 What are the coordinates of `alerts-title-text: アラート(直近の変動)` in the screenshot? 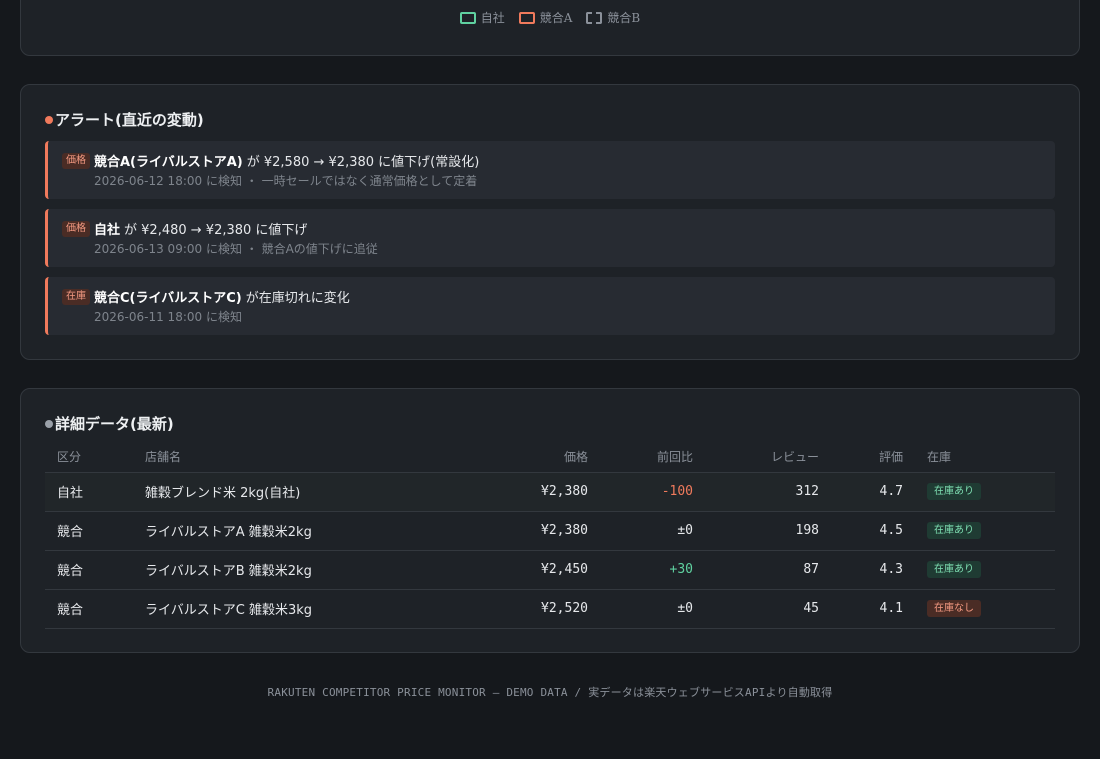 It's located at (129, 120).